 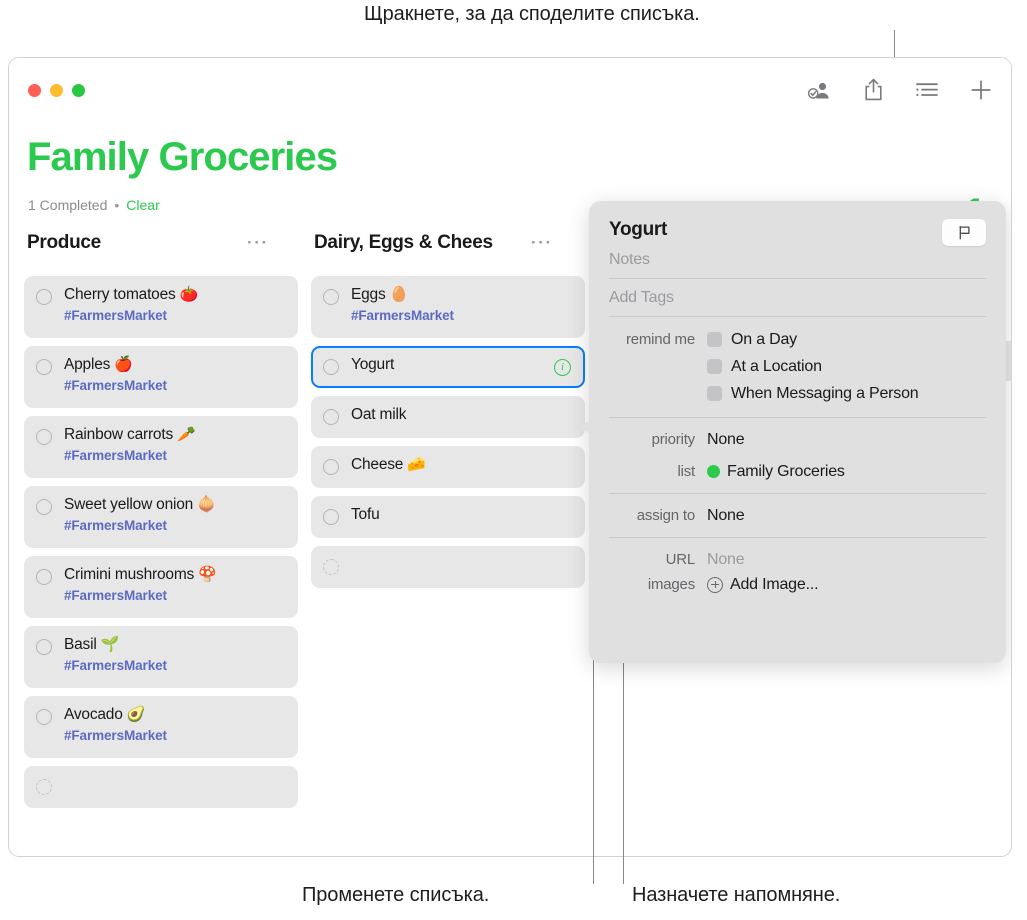 What do you see at coordinates (448, 417) in the screenshot?
I see `task-row: Oat milk` at bounding box center [448, 417].